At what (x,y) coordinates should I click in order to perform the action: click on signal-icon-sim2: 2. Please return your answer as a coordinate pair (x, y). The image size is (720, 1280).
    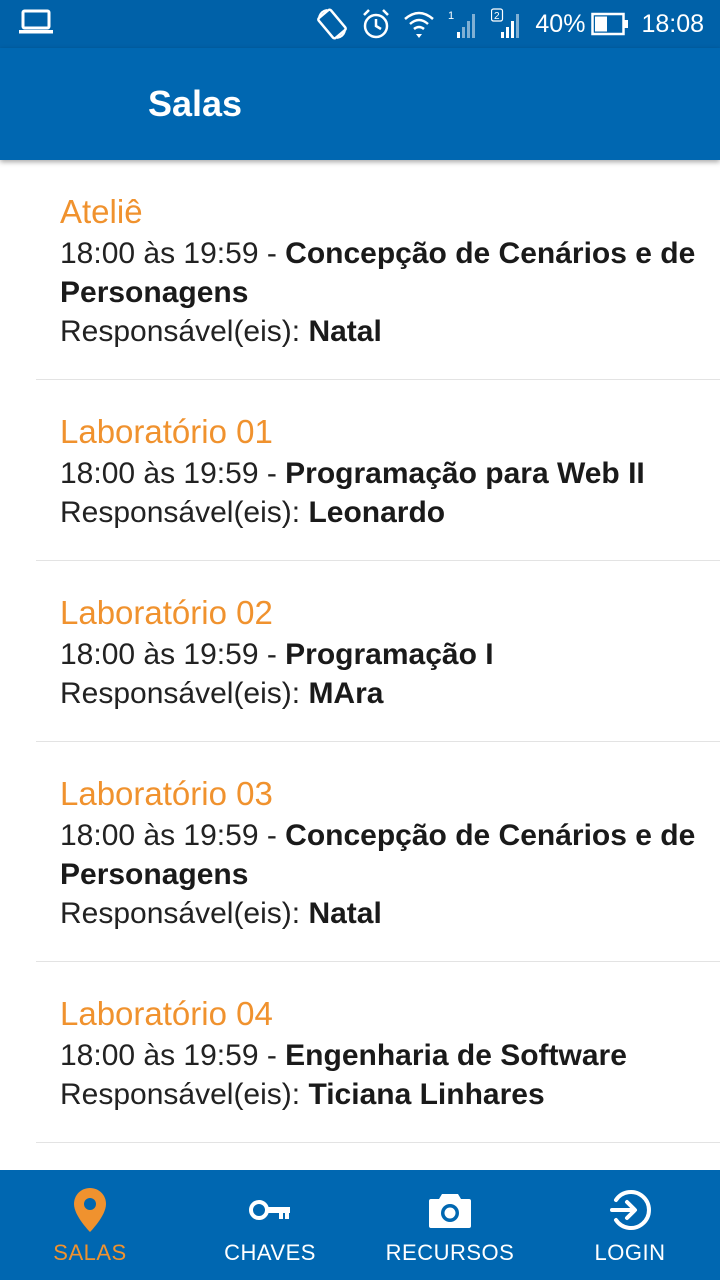
    Looking at the image, I should click on (507, 24).